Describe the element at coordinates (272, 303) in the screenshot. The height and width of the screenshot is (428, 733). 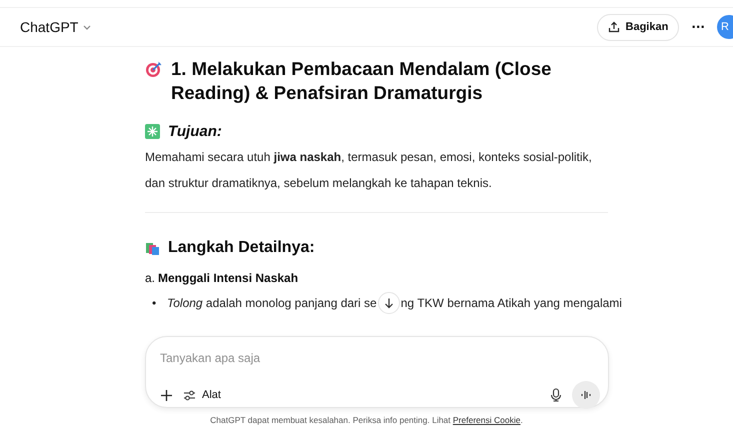
I see `bullet-text: Tolong adalah monolog panjang dari se` at that location.